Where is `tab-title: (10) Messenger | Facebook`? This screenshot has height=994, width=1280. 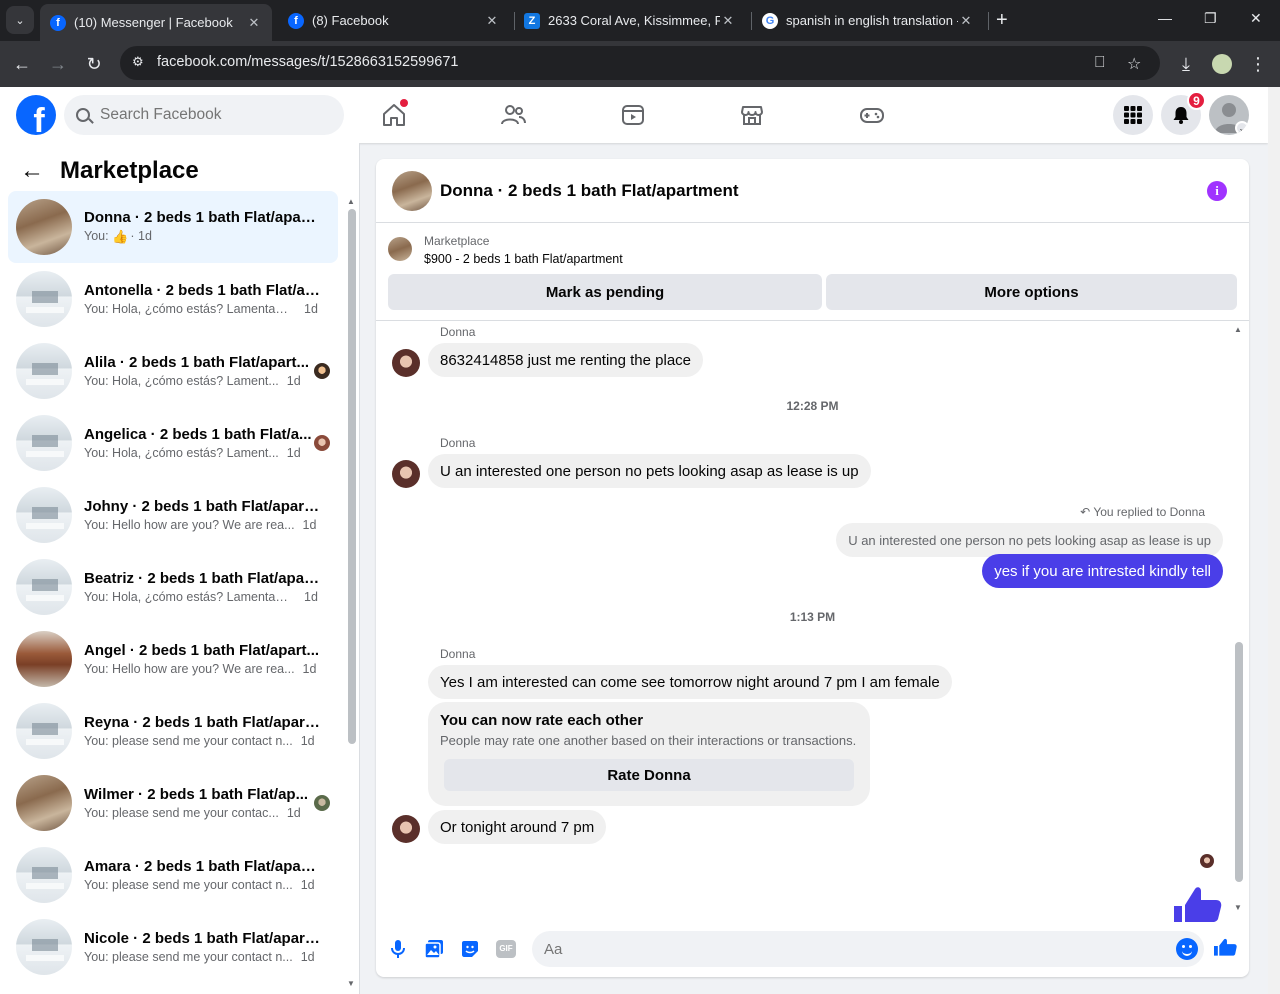 tab-title: (10) Messenger | Facebook is located at coordinates (153, 22).